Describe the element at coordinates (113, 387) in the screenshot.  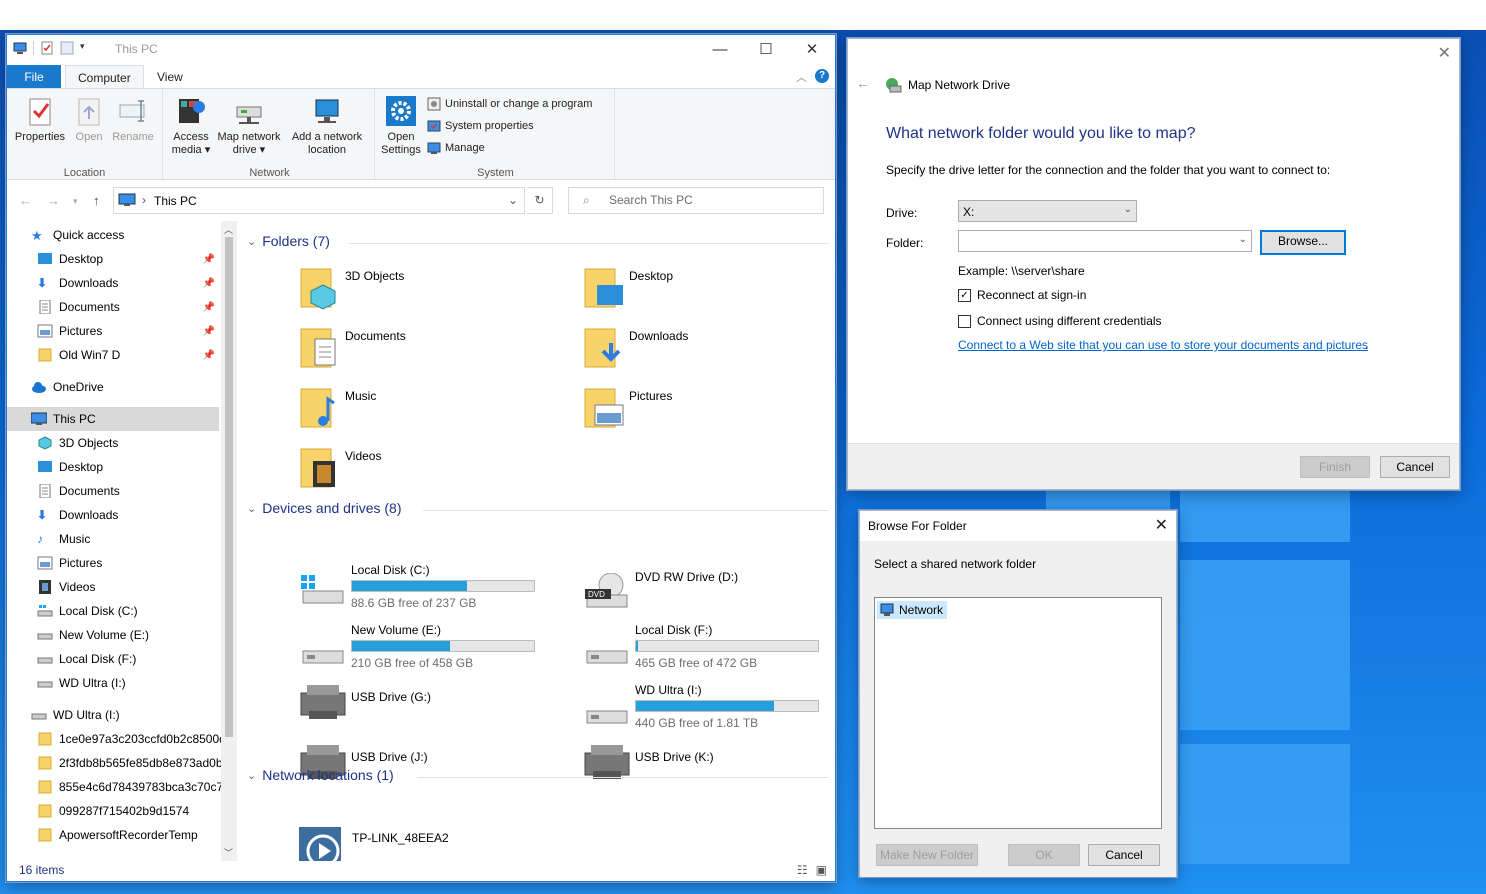
I see `nav-onedrive: OneDrive` at that location.